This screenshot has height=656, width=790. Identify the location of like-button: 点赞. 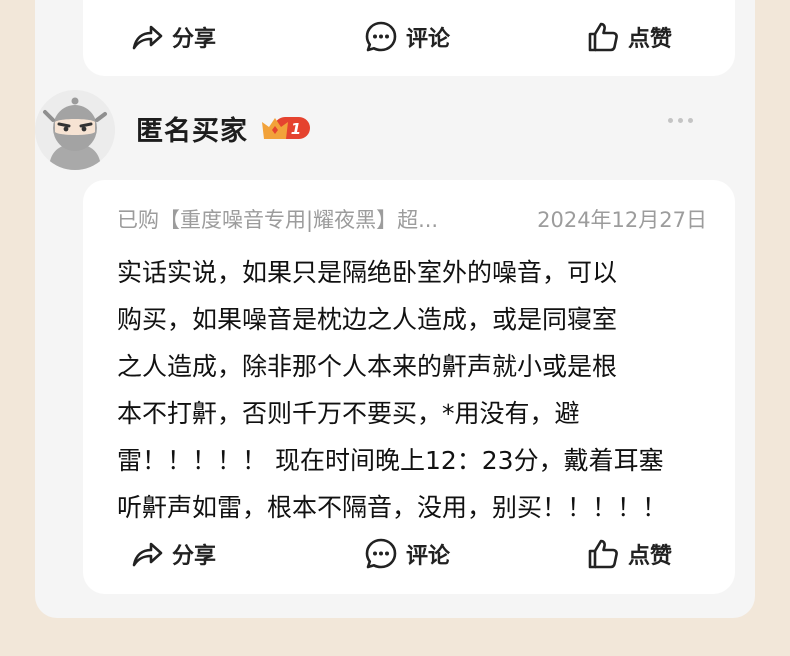
(629, 37).